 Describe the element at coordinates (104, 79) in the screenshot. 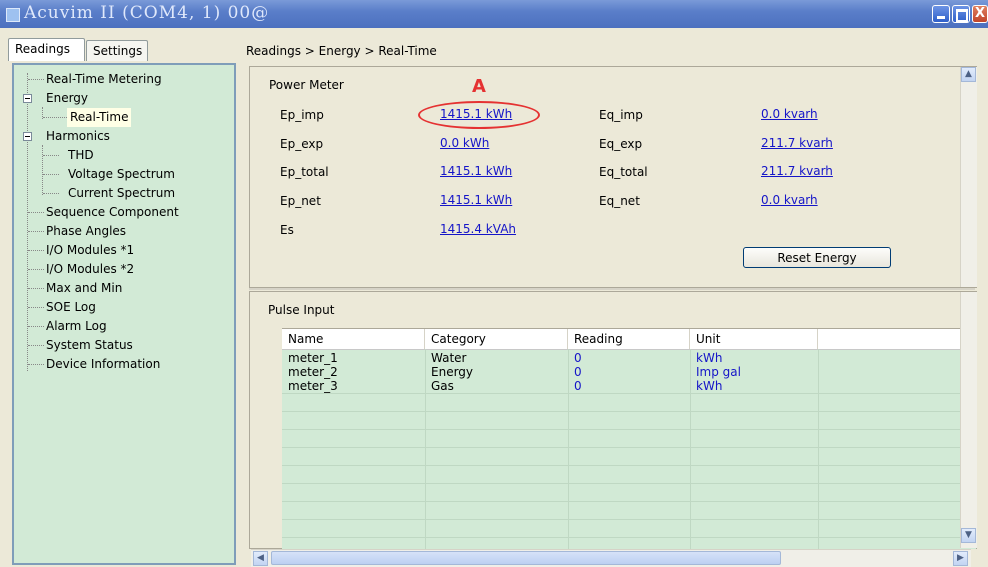

I see `tree-item-real-time-metering: Real-Time Metering` at that location.